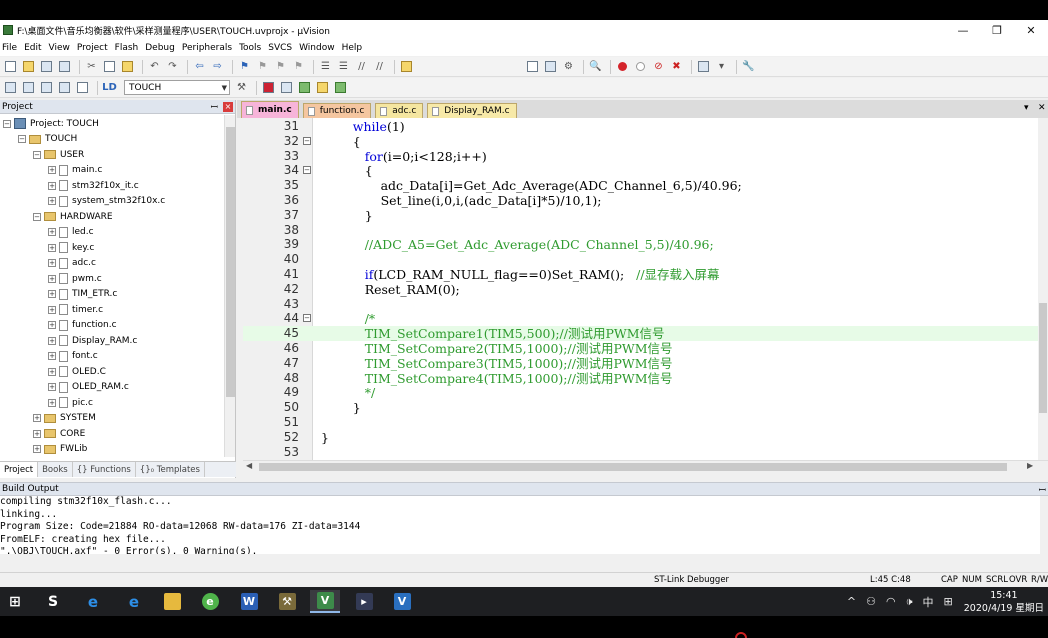 The height and width of the screenshot is (638, 1048). I want to click on editor-tab: function.c, so click(337, 110).